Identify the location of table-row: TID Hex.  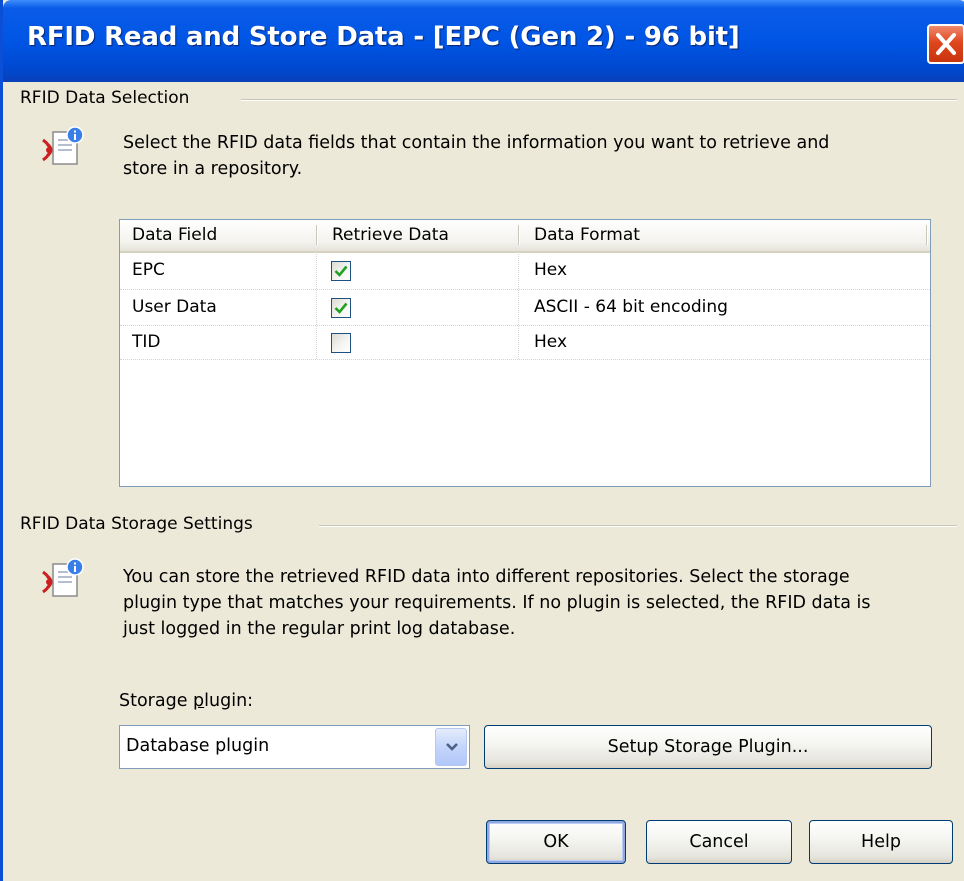
(525, 343).